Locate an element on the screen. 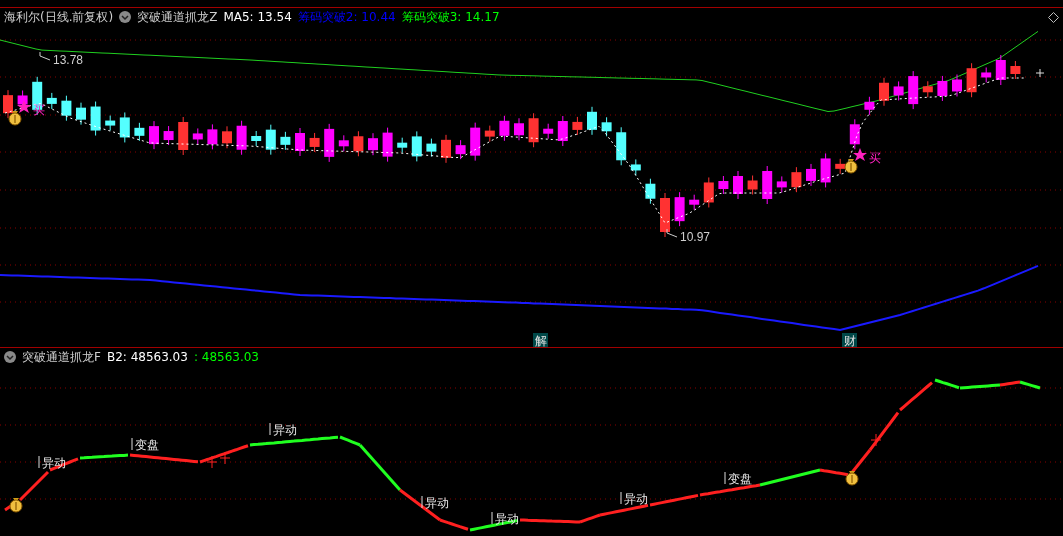 The height and width of the screenshot is (536, 1063). legend-value: : 48563.03 is located at coordinates (226, 357).